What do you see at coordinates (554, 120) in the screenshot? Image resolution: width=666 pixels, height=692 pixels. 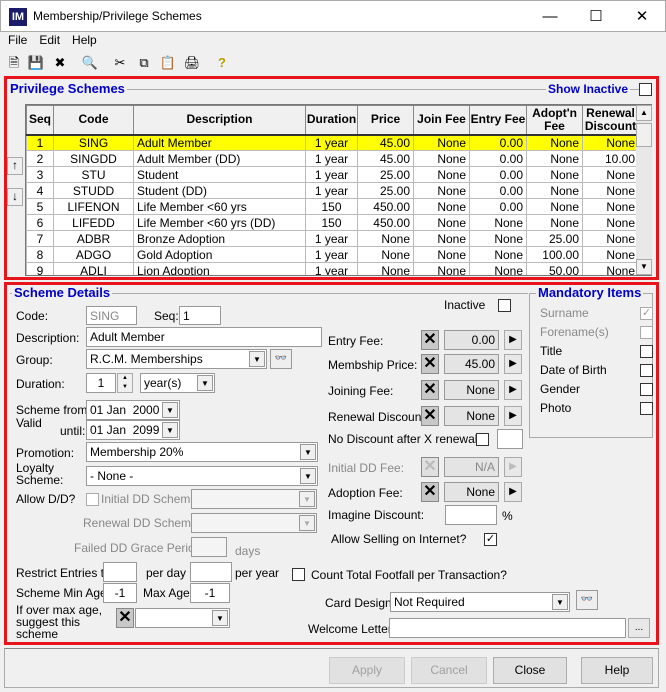 I see `column-header: Adopt'n Fee` at bounding box center [554, 120].